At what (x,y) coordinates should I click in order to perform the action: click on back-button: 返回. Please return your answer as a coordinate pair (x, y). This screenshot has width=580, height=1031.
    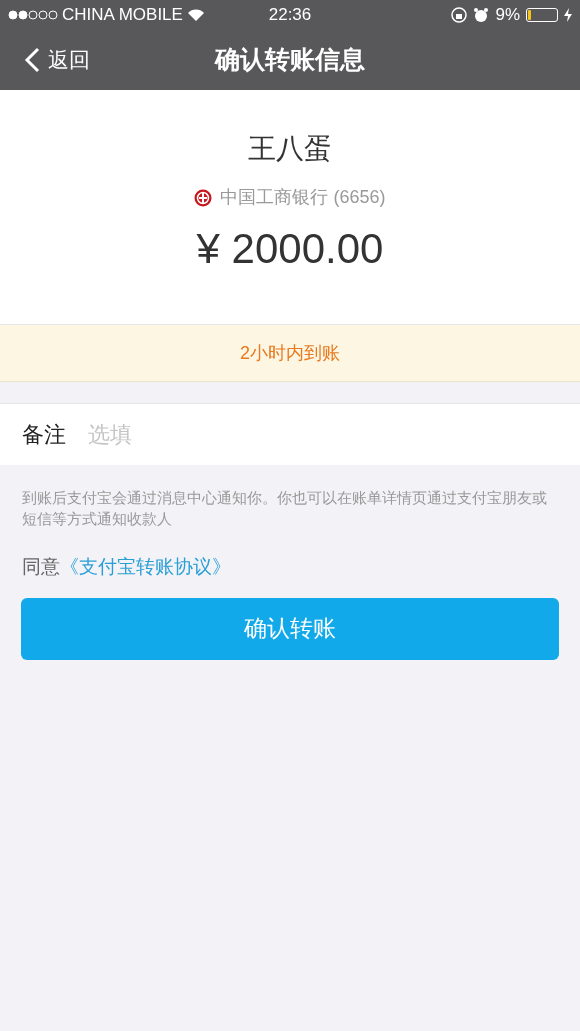
    Looking at the image, I should click on (57, 60).